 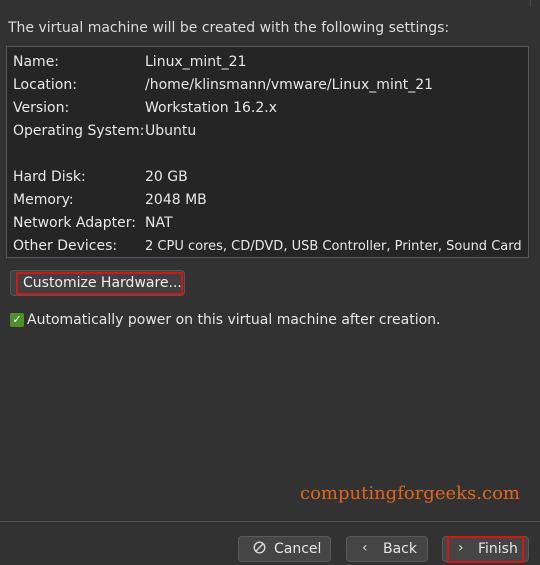 What do you see at coordinates (365, 548) in the screenshot?
I see `chevron-left-icon: ‹` at bounding box center [365, 548].